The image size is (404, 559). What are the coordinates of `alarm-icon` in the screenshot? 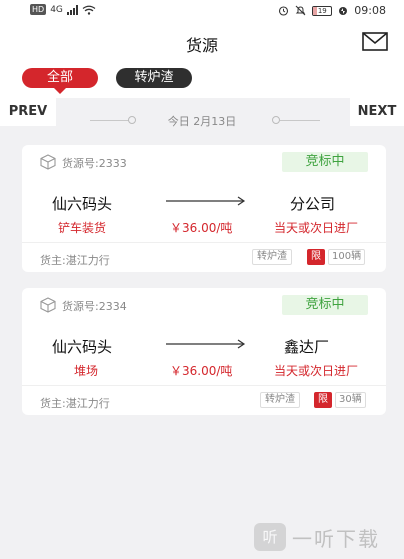 It's located at (284, 11).